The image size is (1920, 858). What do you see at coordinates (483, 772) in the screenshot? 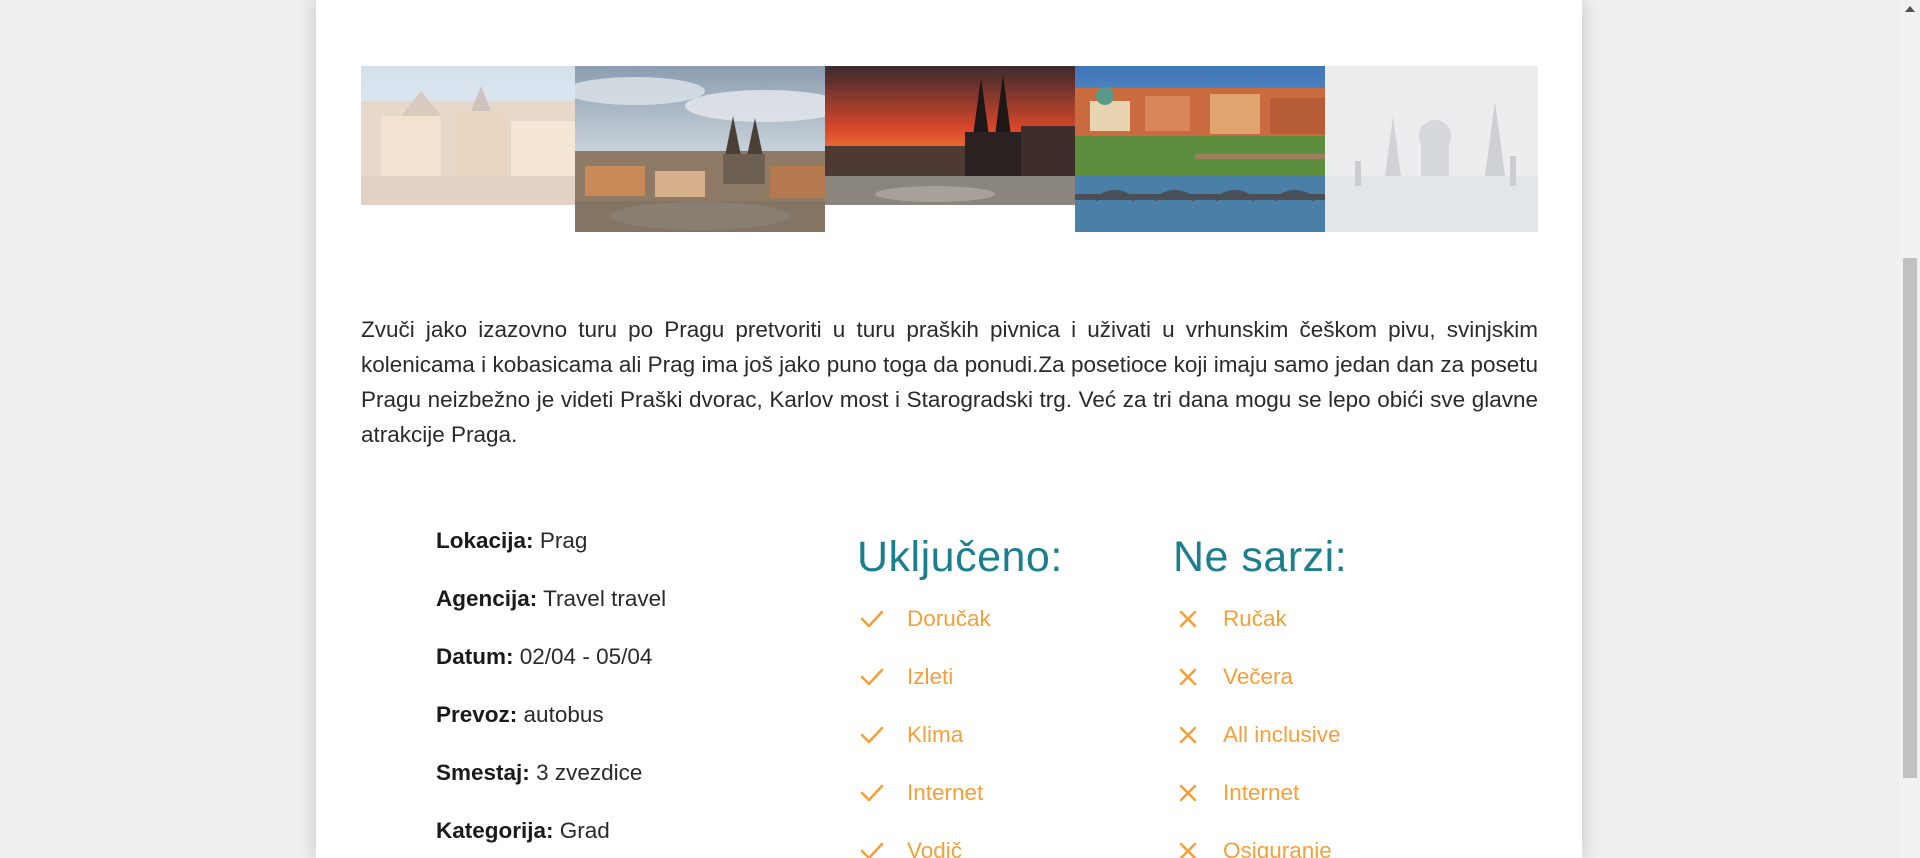
I see `detail-label: Smestaj:` at bounding box center [483, 772].